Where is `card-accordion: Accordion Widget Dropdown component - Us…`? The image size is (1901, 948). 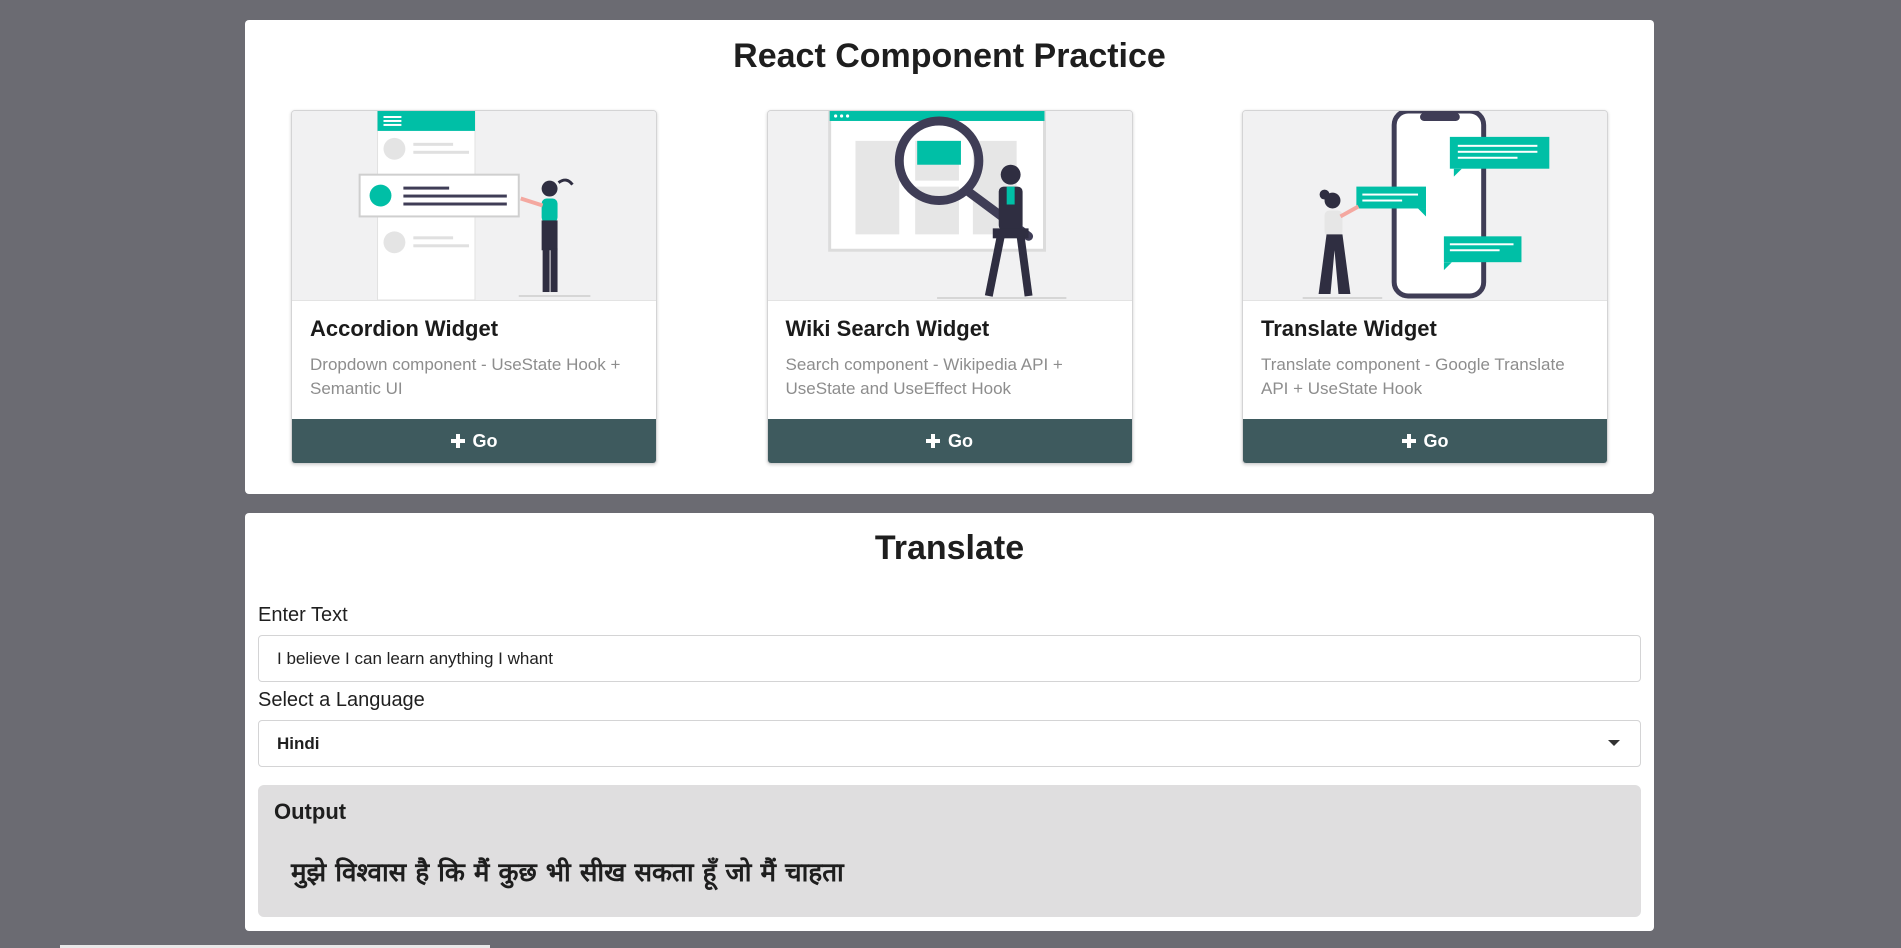 card-accordion: Accordion Widget Dropdown component - Us… is located at coordinates (474, 287).